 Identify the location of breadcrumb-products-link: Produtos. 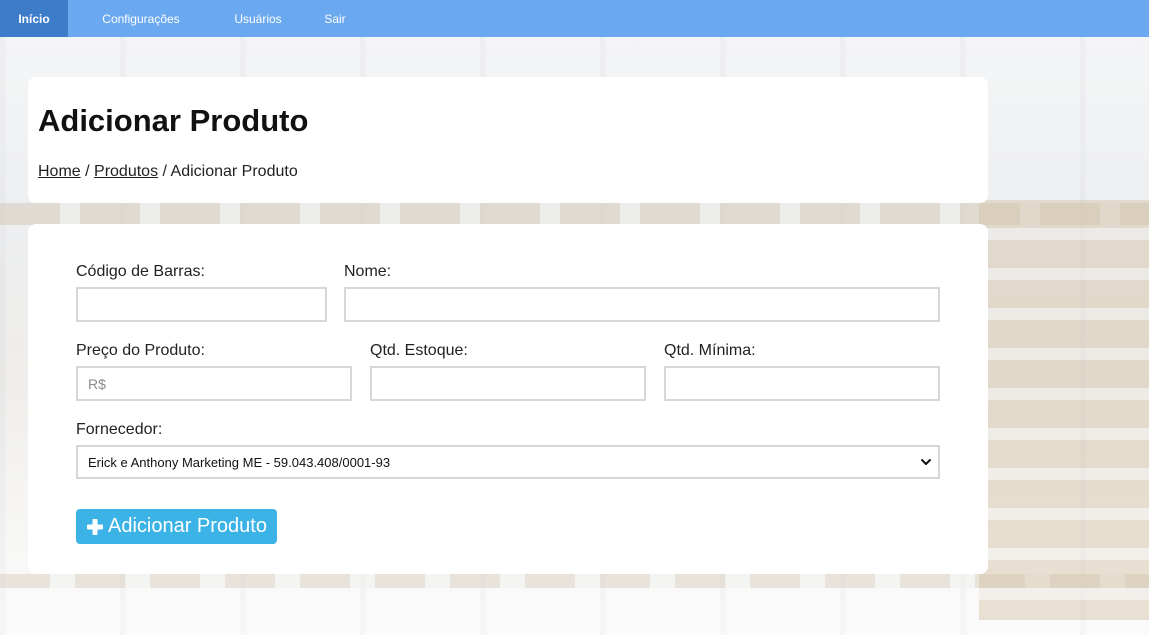
(126, 171).